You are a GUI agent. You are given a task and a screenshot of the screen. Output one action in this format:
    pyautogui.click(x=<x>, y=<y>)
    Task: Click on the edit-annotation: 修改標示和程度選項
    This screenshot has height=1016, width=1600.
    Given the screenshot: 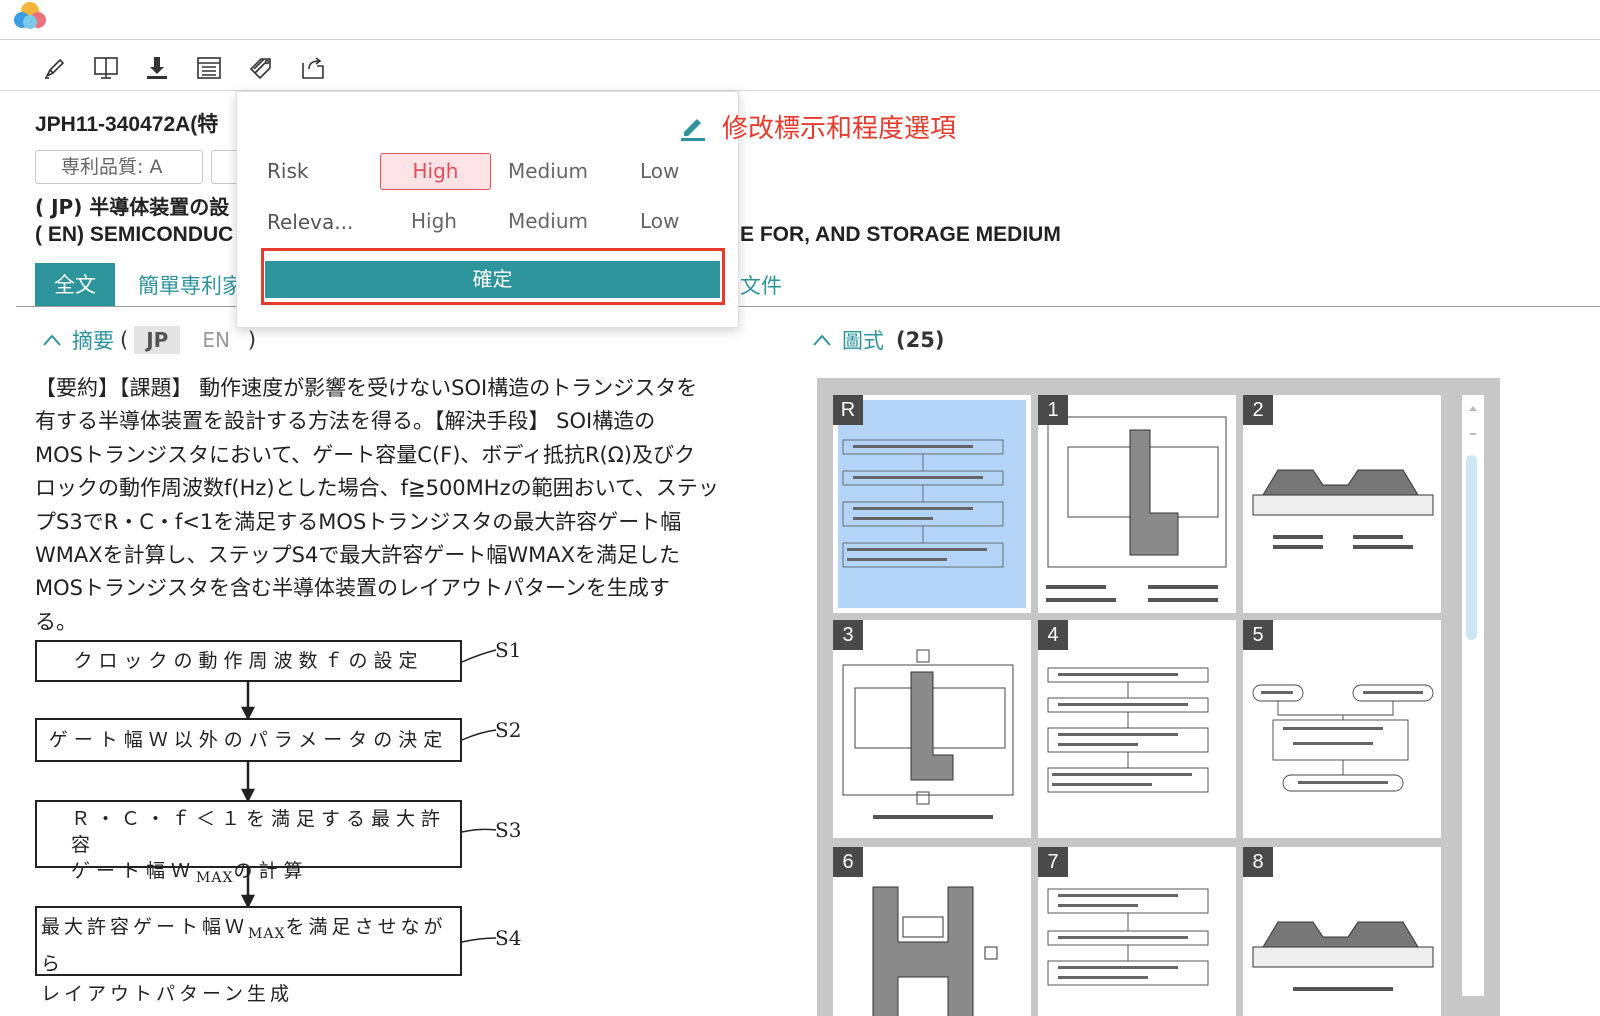 What is the action you would take?
    pyautogui.click(x=817, y=126)
    